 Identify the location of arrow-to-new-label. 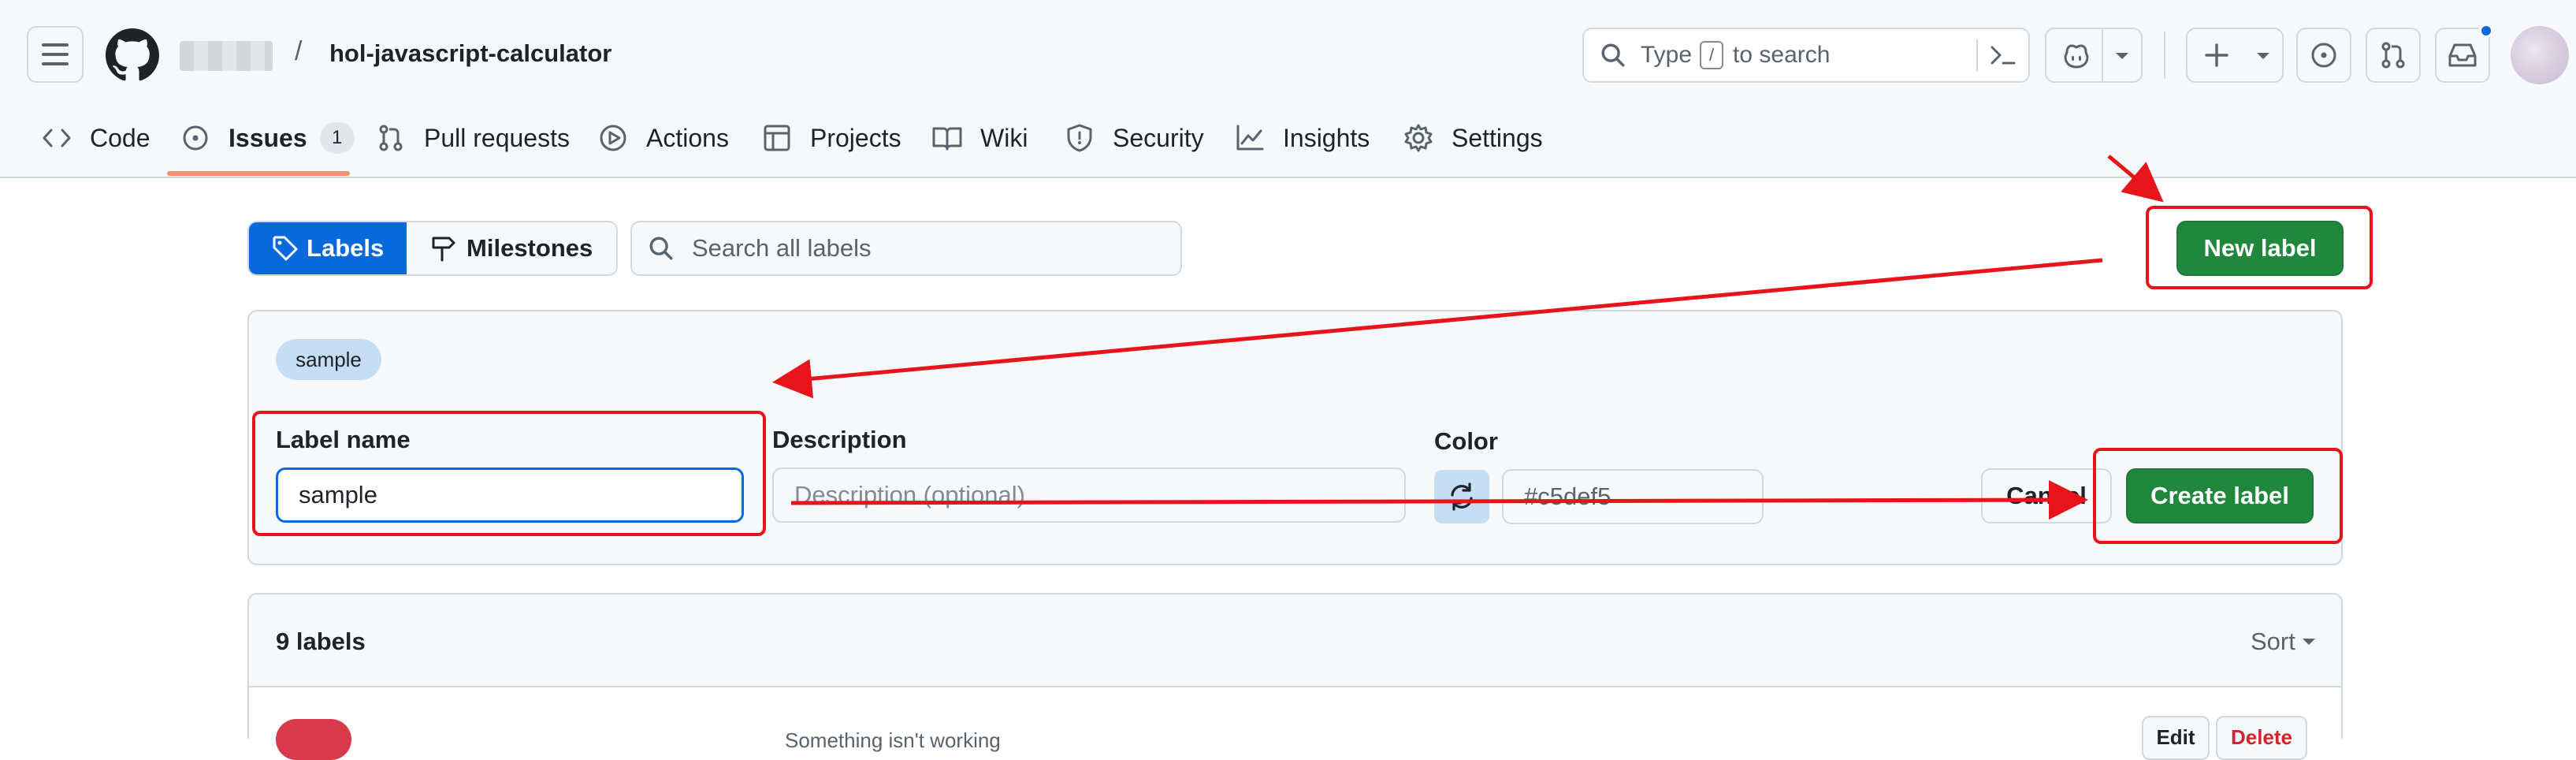
(2135, 179).